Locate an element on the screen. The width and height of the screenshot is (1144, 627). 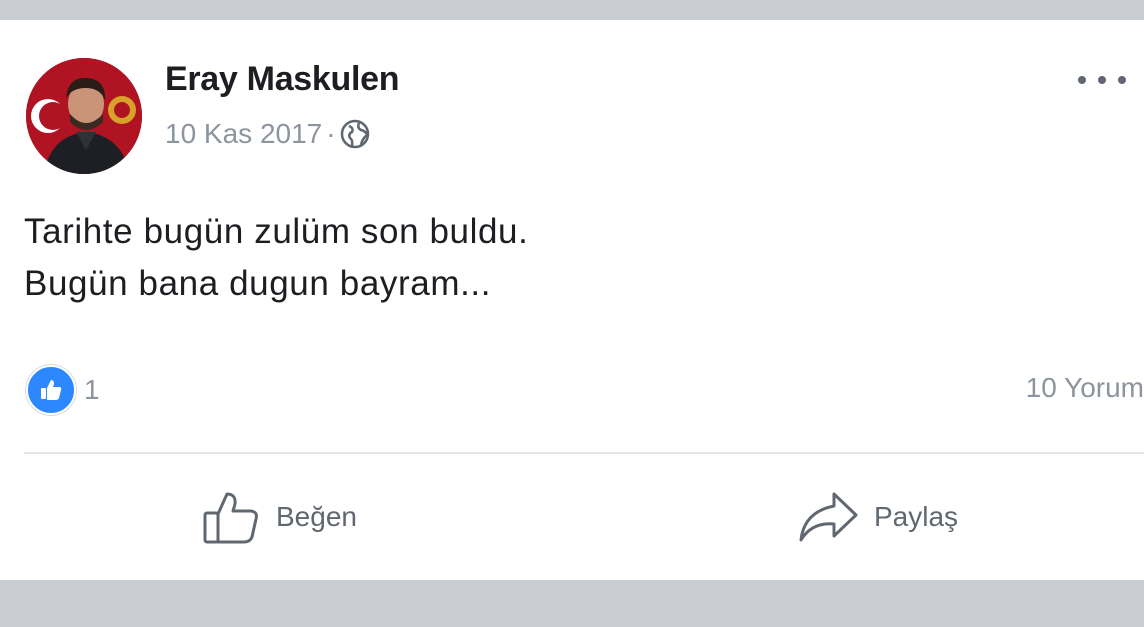
like-label: Beğen is located at coordinates (316, 516).